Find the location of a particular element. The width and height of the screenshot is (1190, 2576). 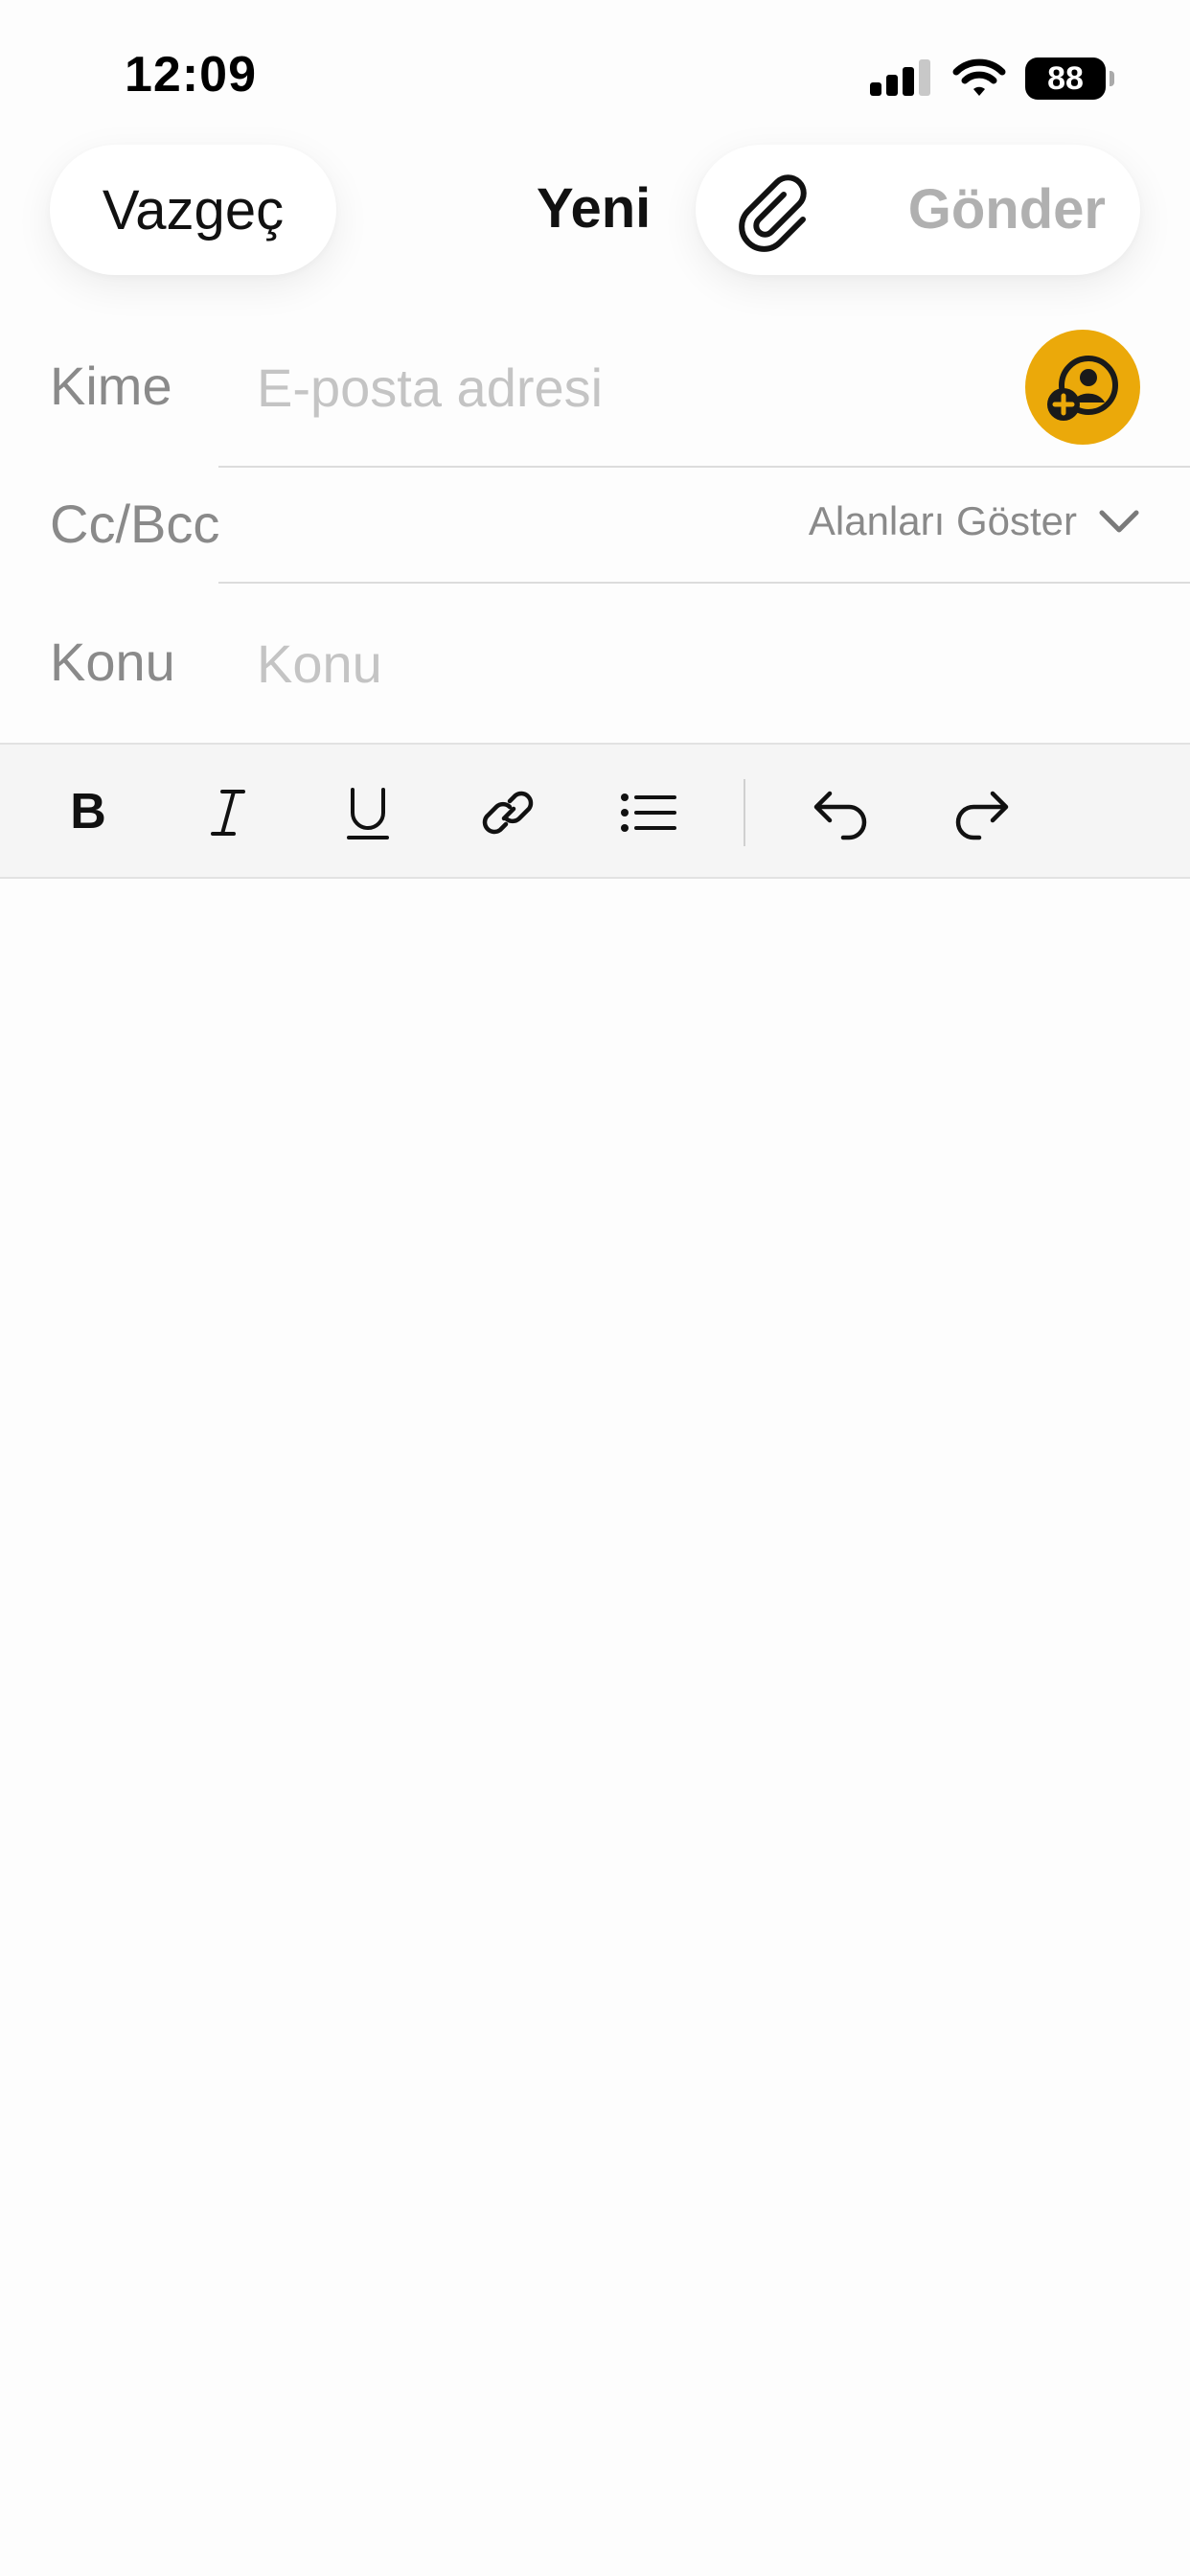

undo-button is located at coordinates (842, 812).